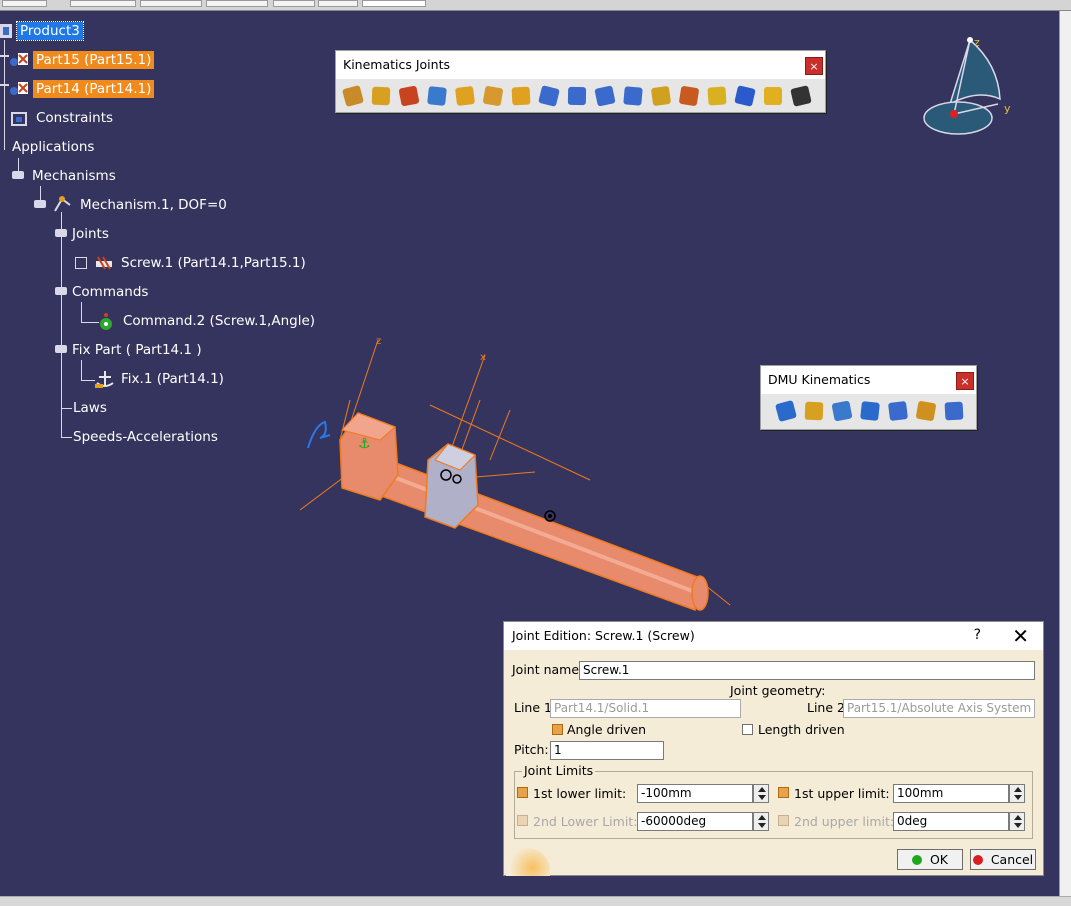 The image size is (1071, 906). I want to click on first-lower-limit-checkbox, so click(522, 792).